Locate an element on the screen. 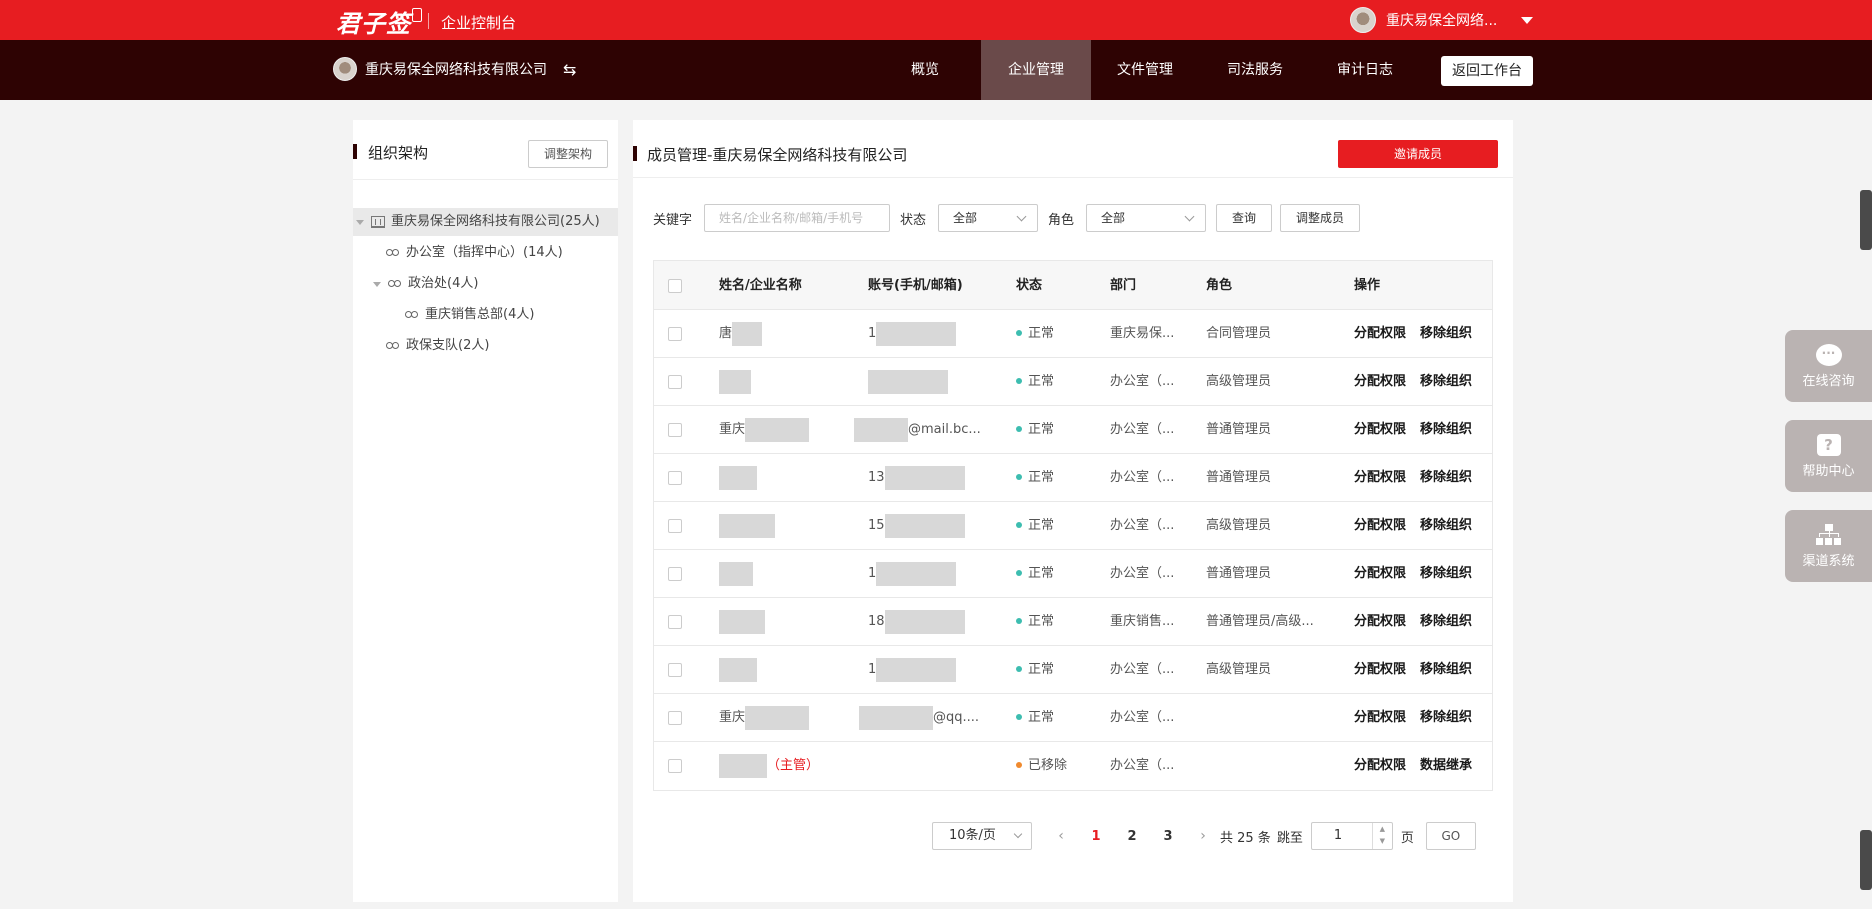 The image size is (1872, 909). table-row: 重庆 @mail.bc... 正常 办公室（... 普通管理员 分配权限 移除组织 is located at coordinates (1073, 430).